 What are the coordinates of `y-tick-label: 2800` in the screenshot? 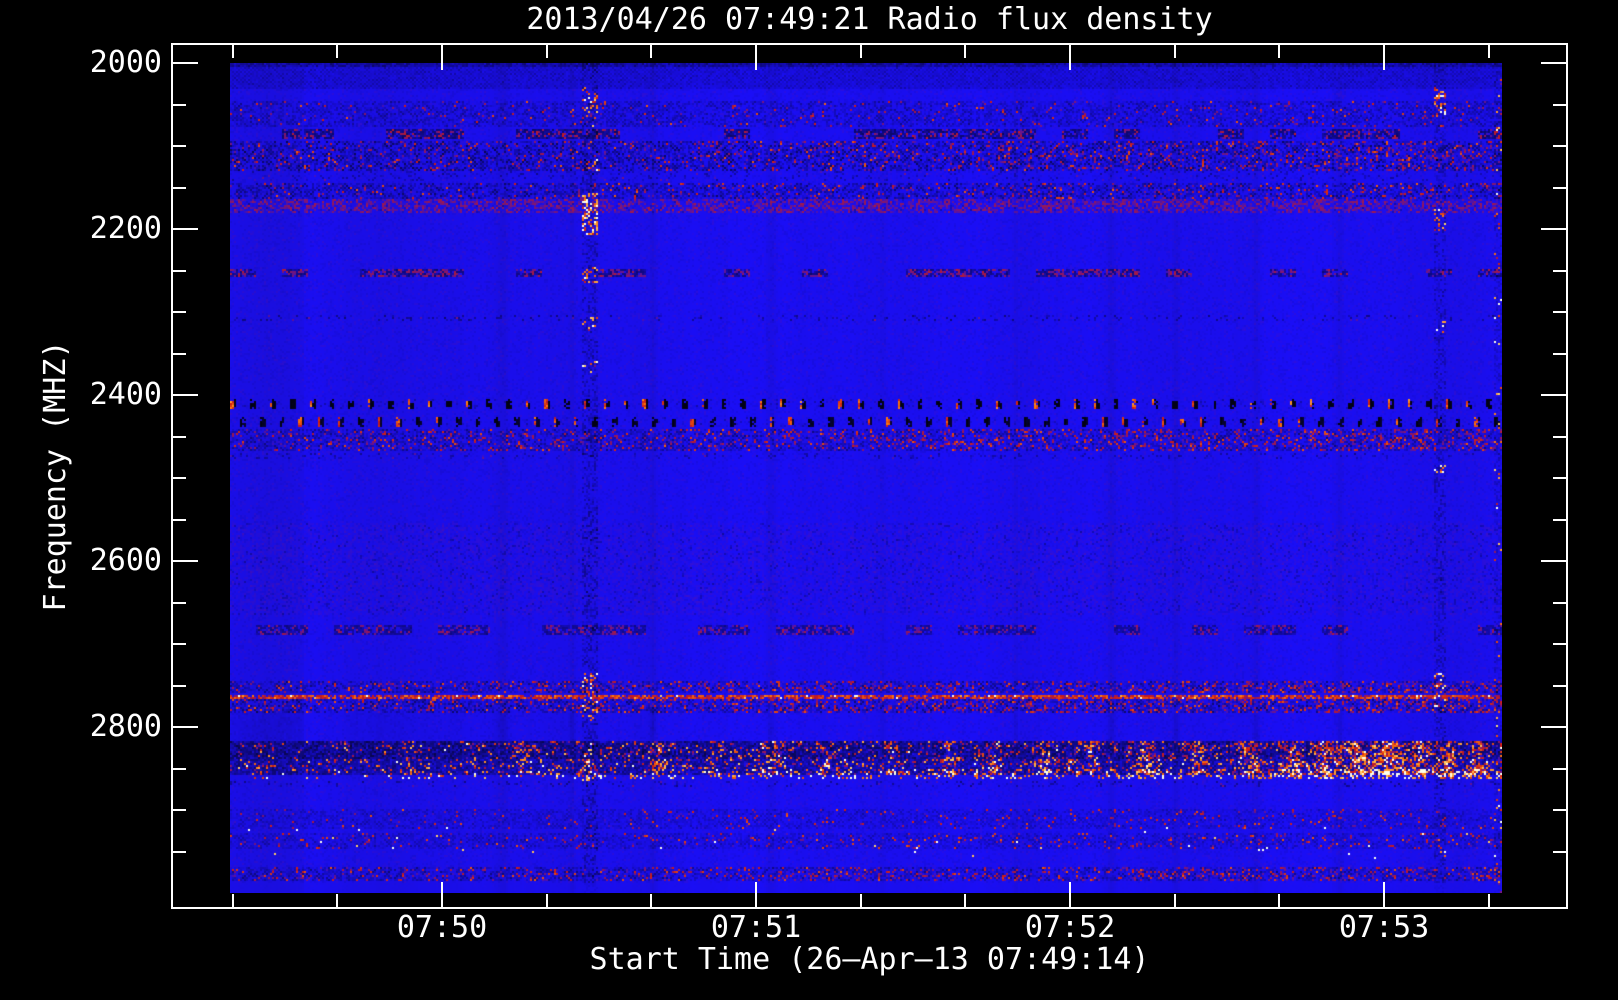 It's located at (125, 726).